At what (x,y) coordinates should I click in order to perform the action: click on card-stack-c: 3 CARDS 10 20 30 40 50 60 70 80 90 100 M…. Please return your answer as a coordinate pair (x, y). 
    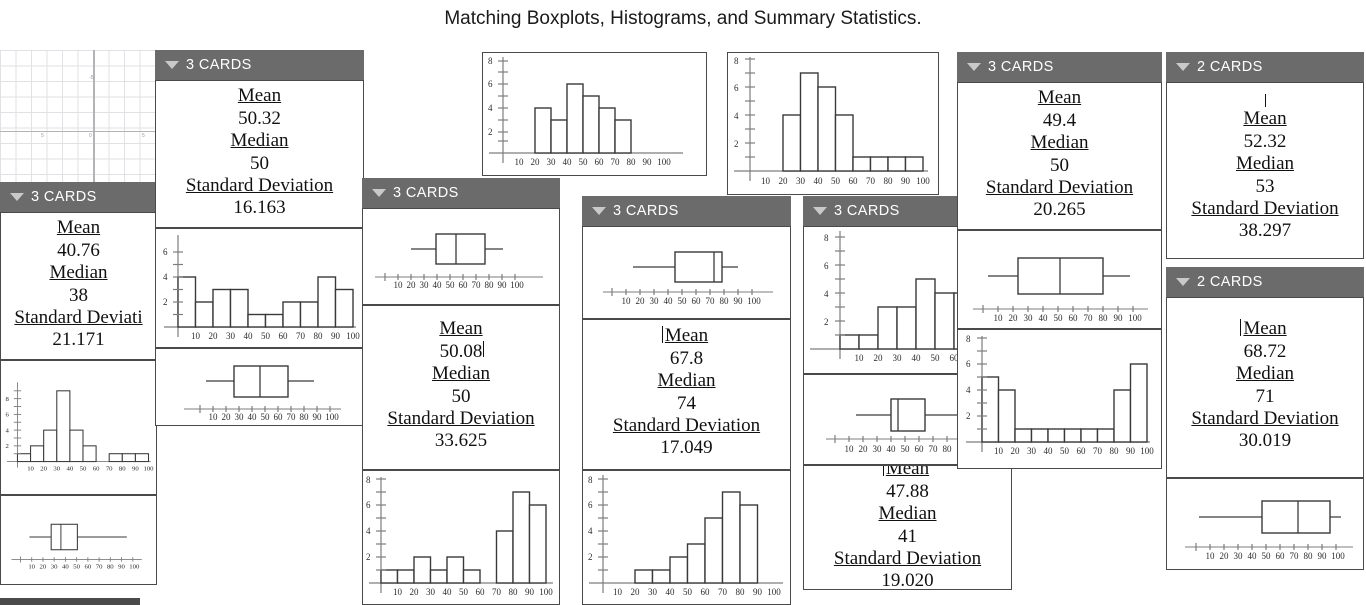
    Looking at the image, I should click on (461, 391).